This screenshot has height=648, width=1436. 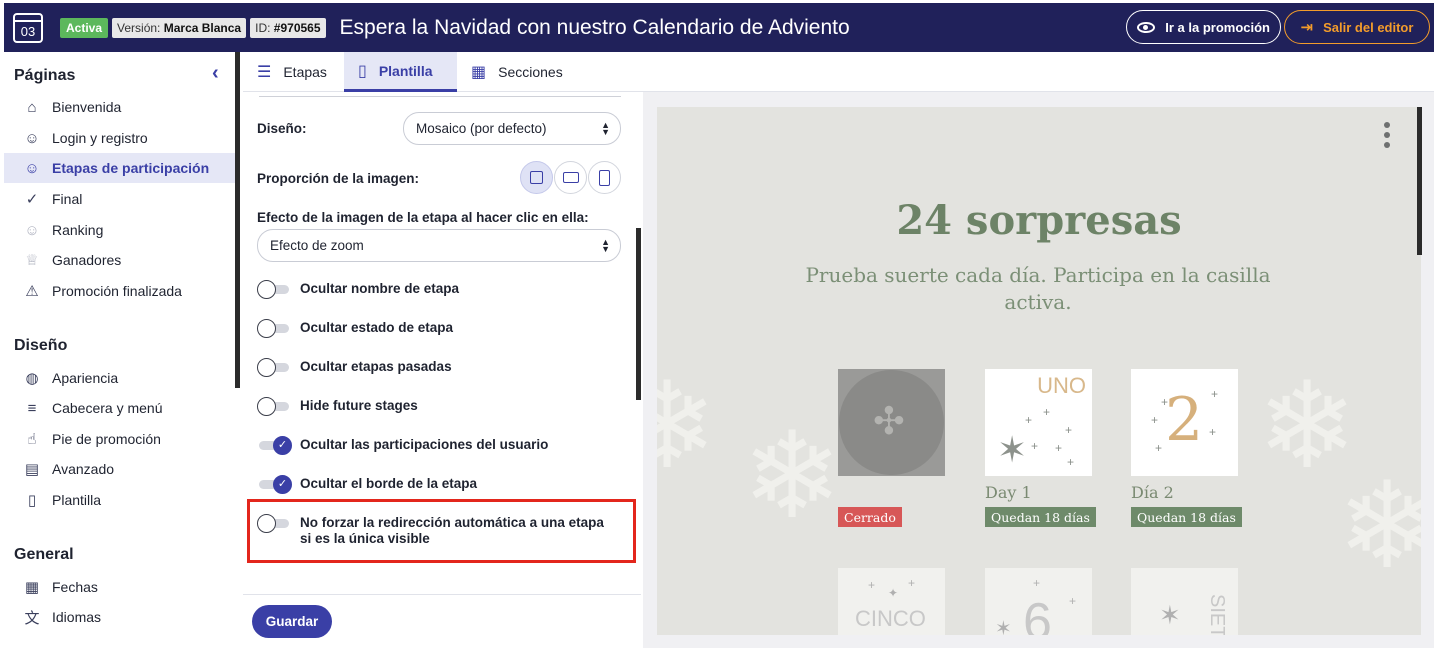 I want to click on sidebar-item-ranking: ☺ Ranking, so click(x=119, y=230).